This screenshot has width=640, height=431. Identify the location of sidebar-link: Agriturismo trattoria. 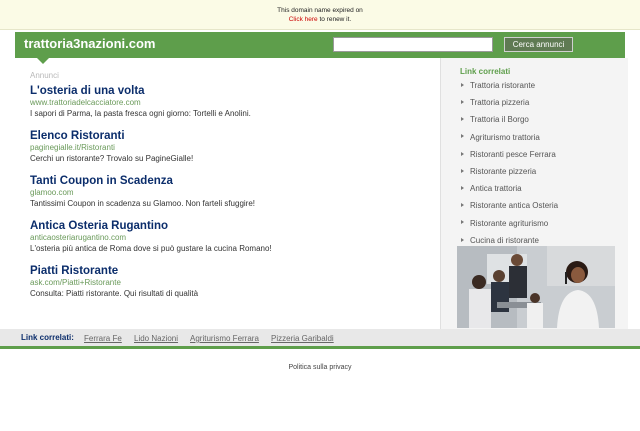
(509, 137).